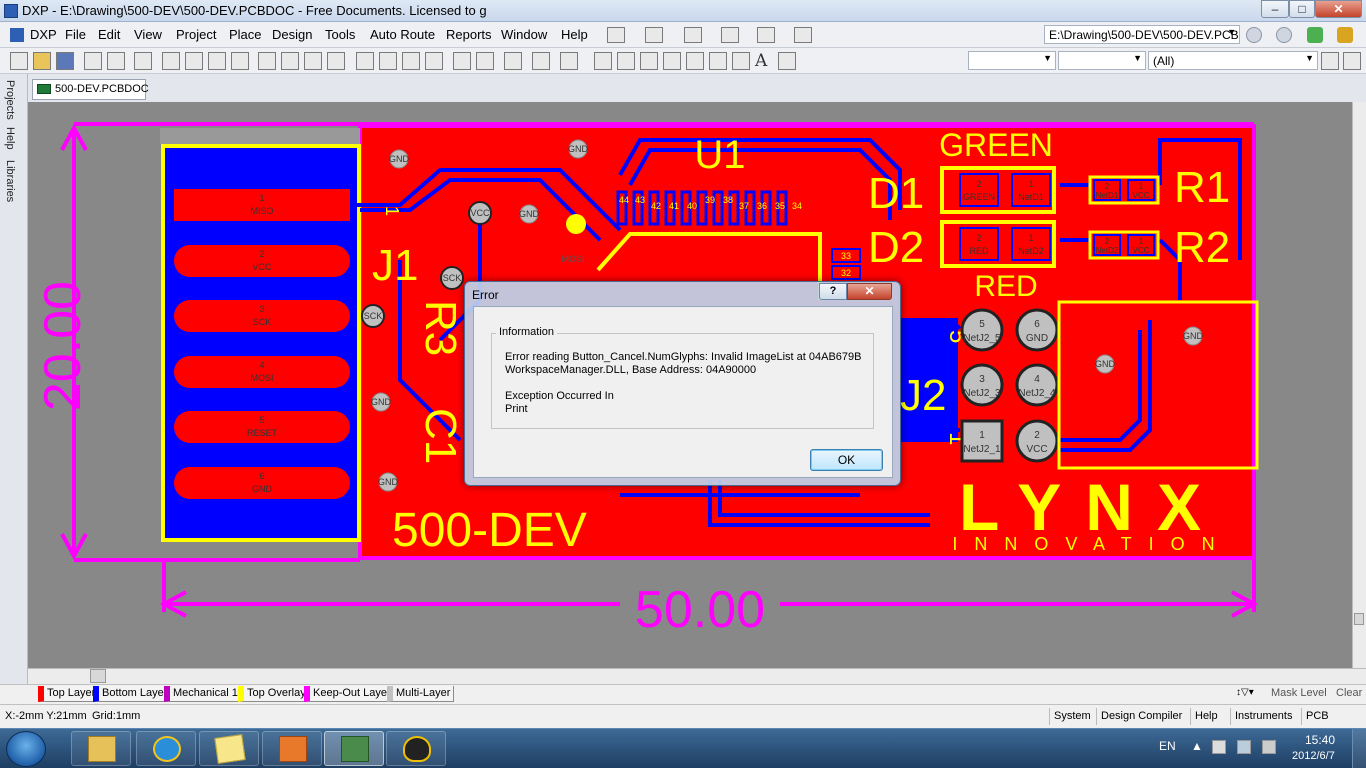 This screenshot has height=768, width=1366. I want to click on minimize-button: –, so click(1275, 9).